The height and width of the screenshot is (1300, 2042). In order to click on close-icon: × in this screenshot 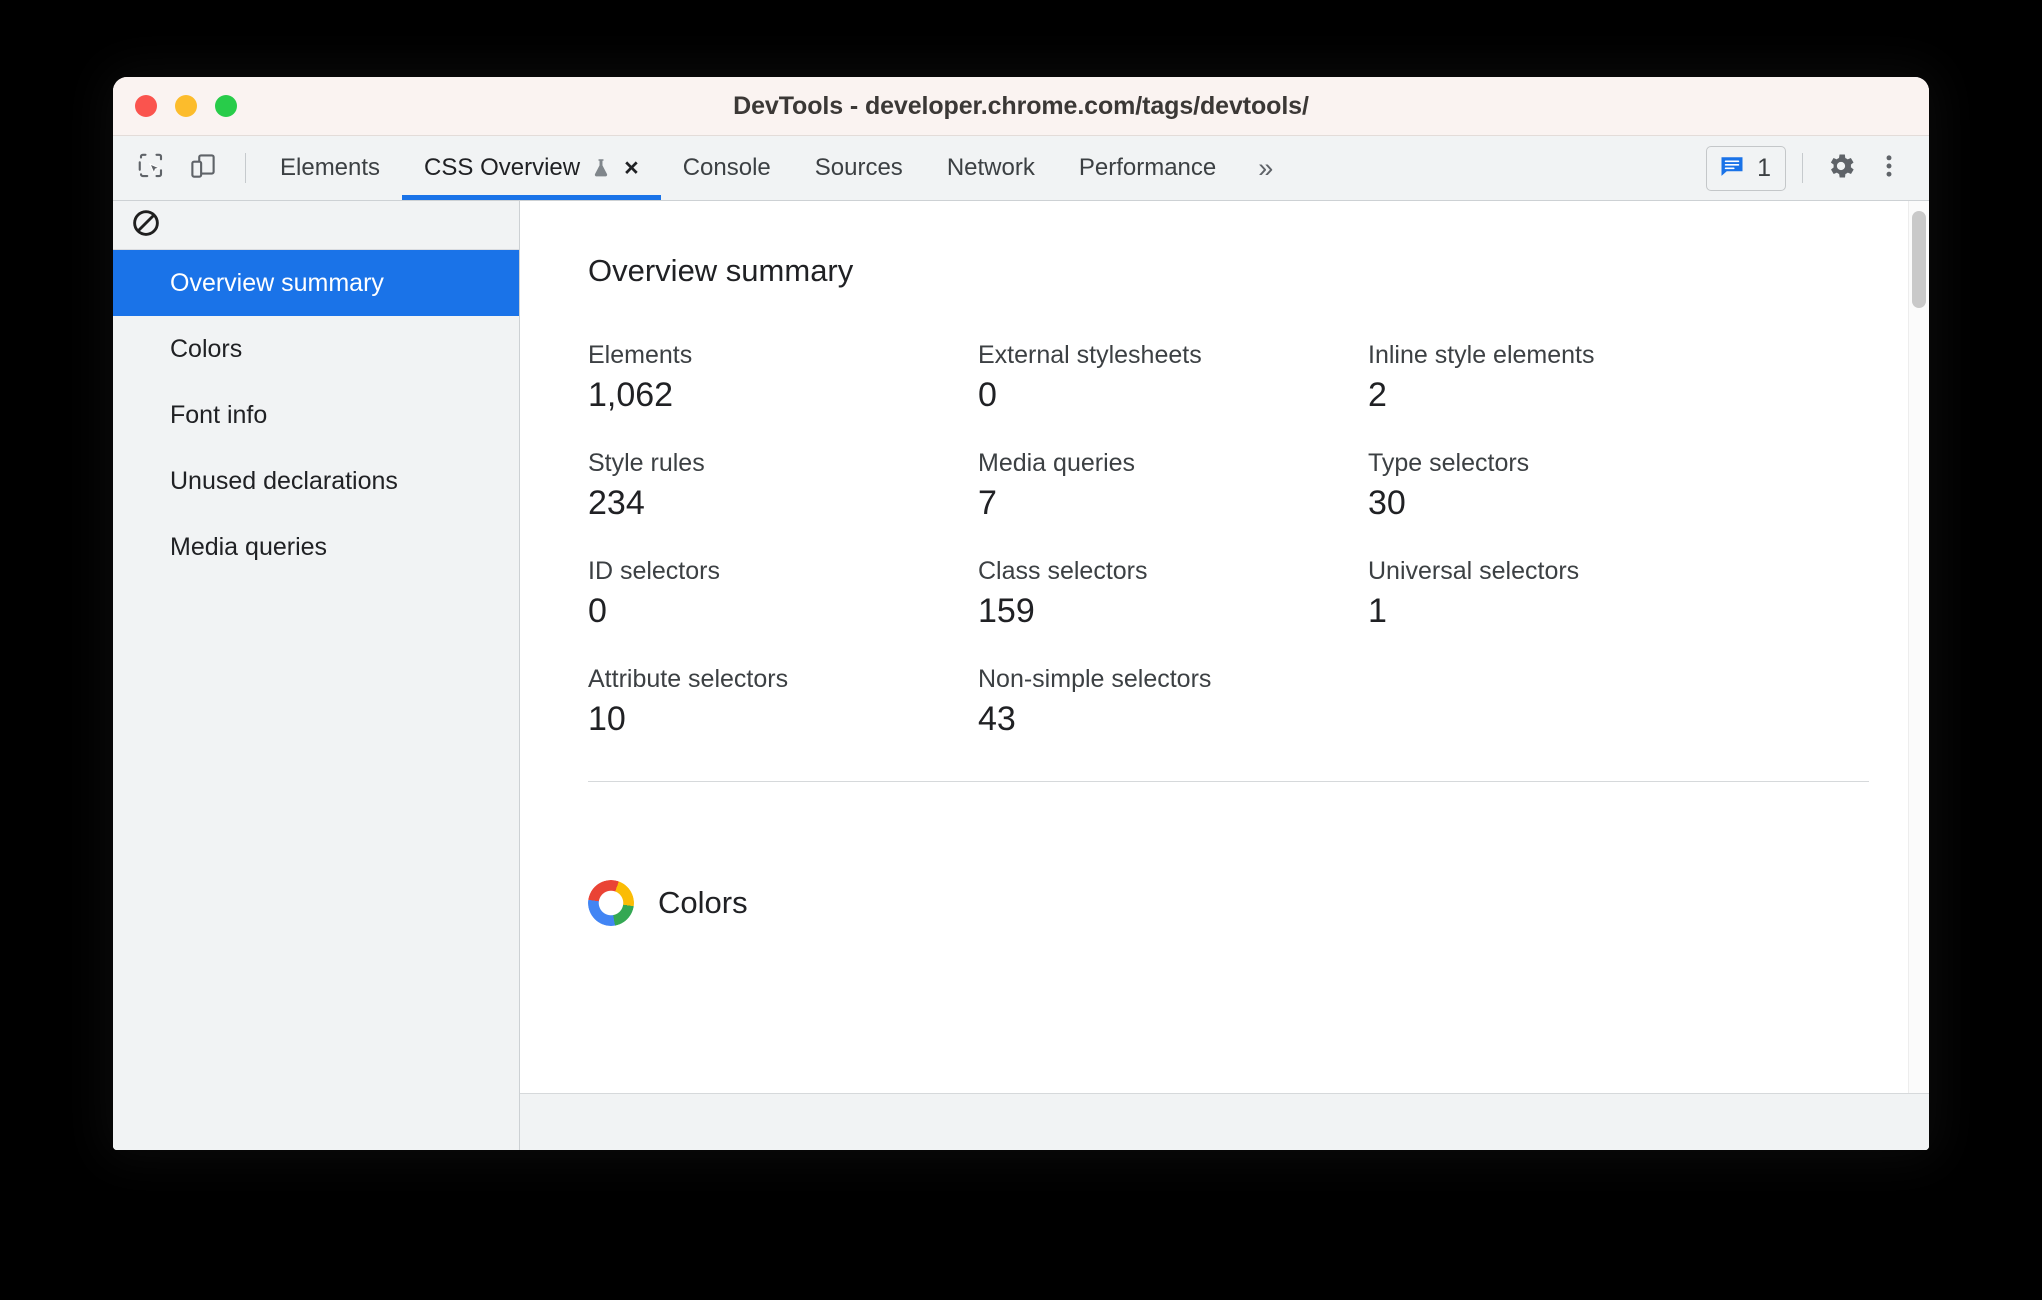, I will do `click(631, 168)`.